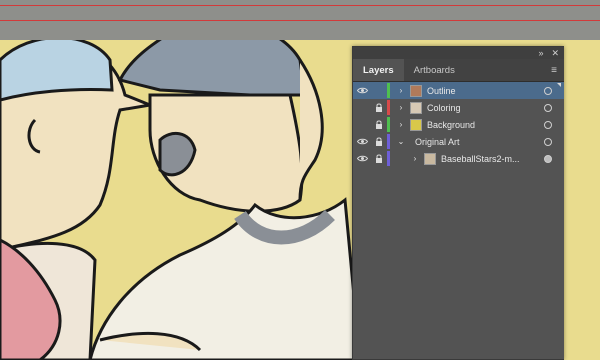  I want to click on tab-layers: Layers, so click(378, 70).